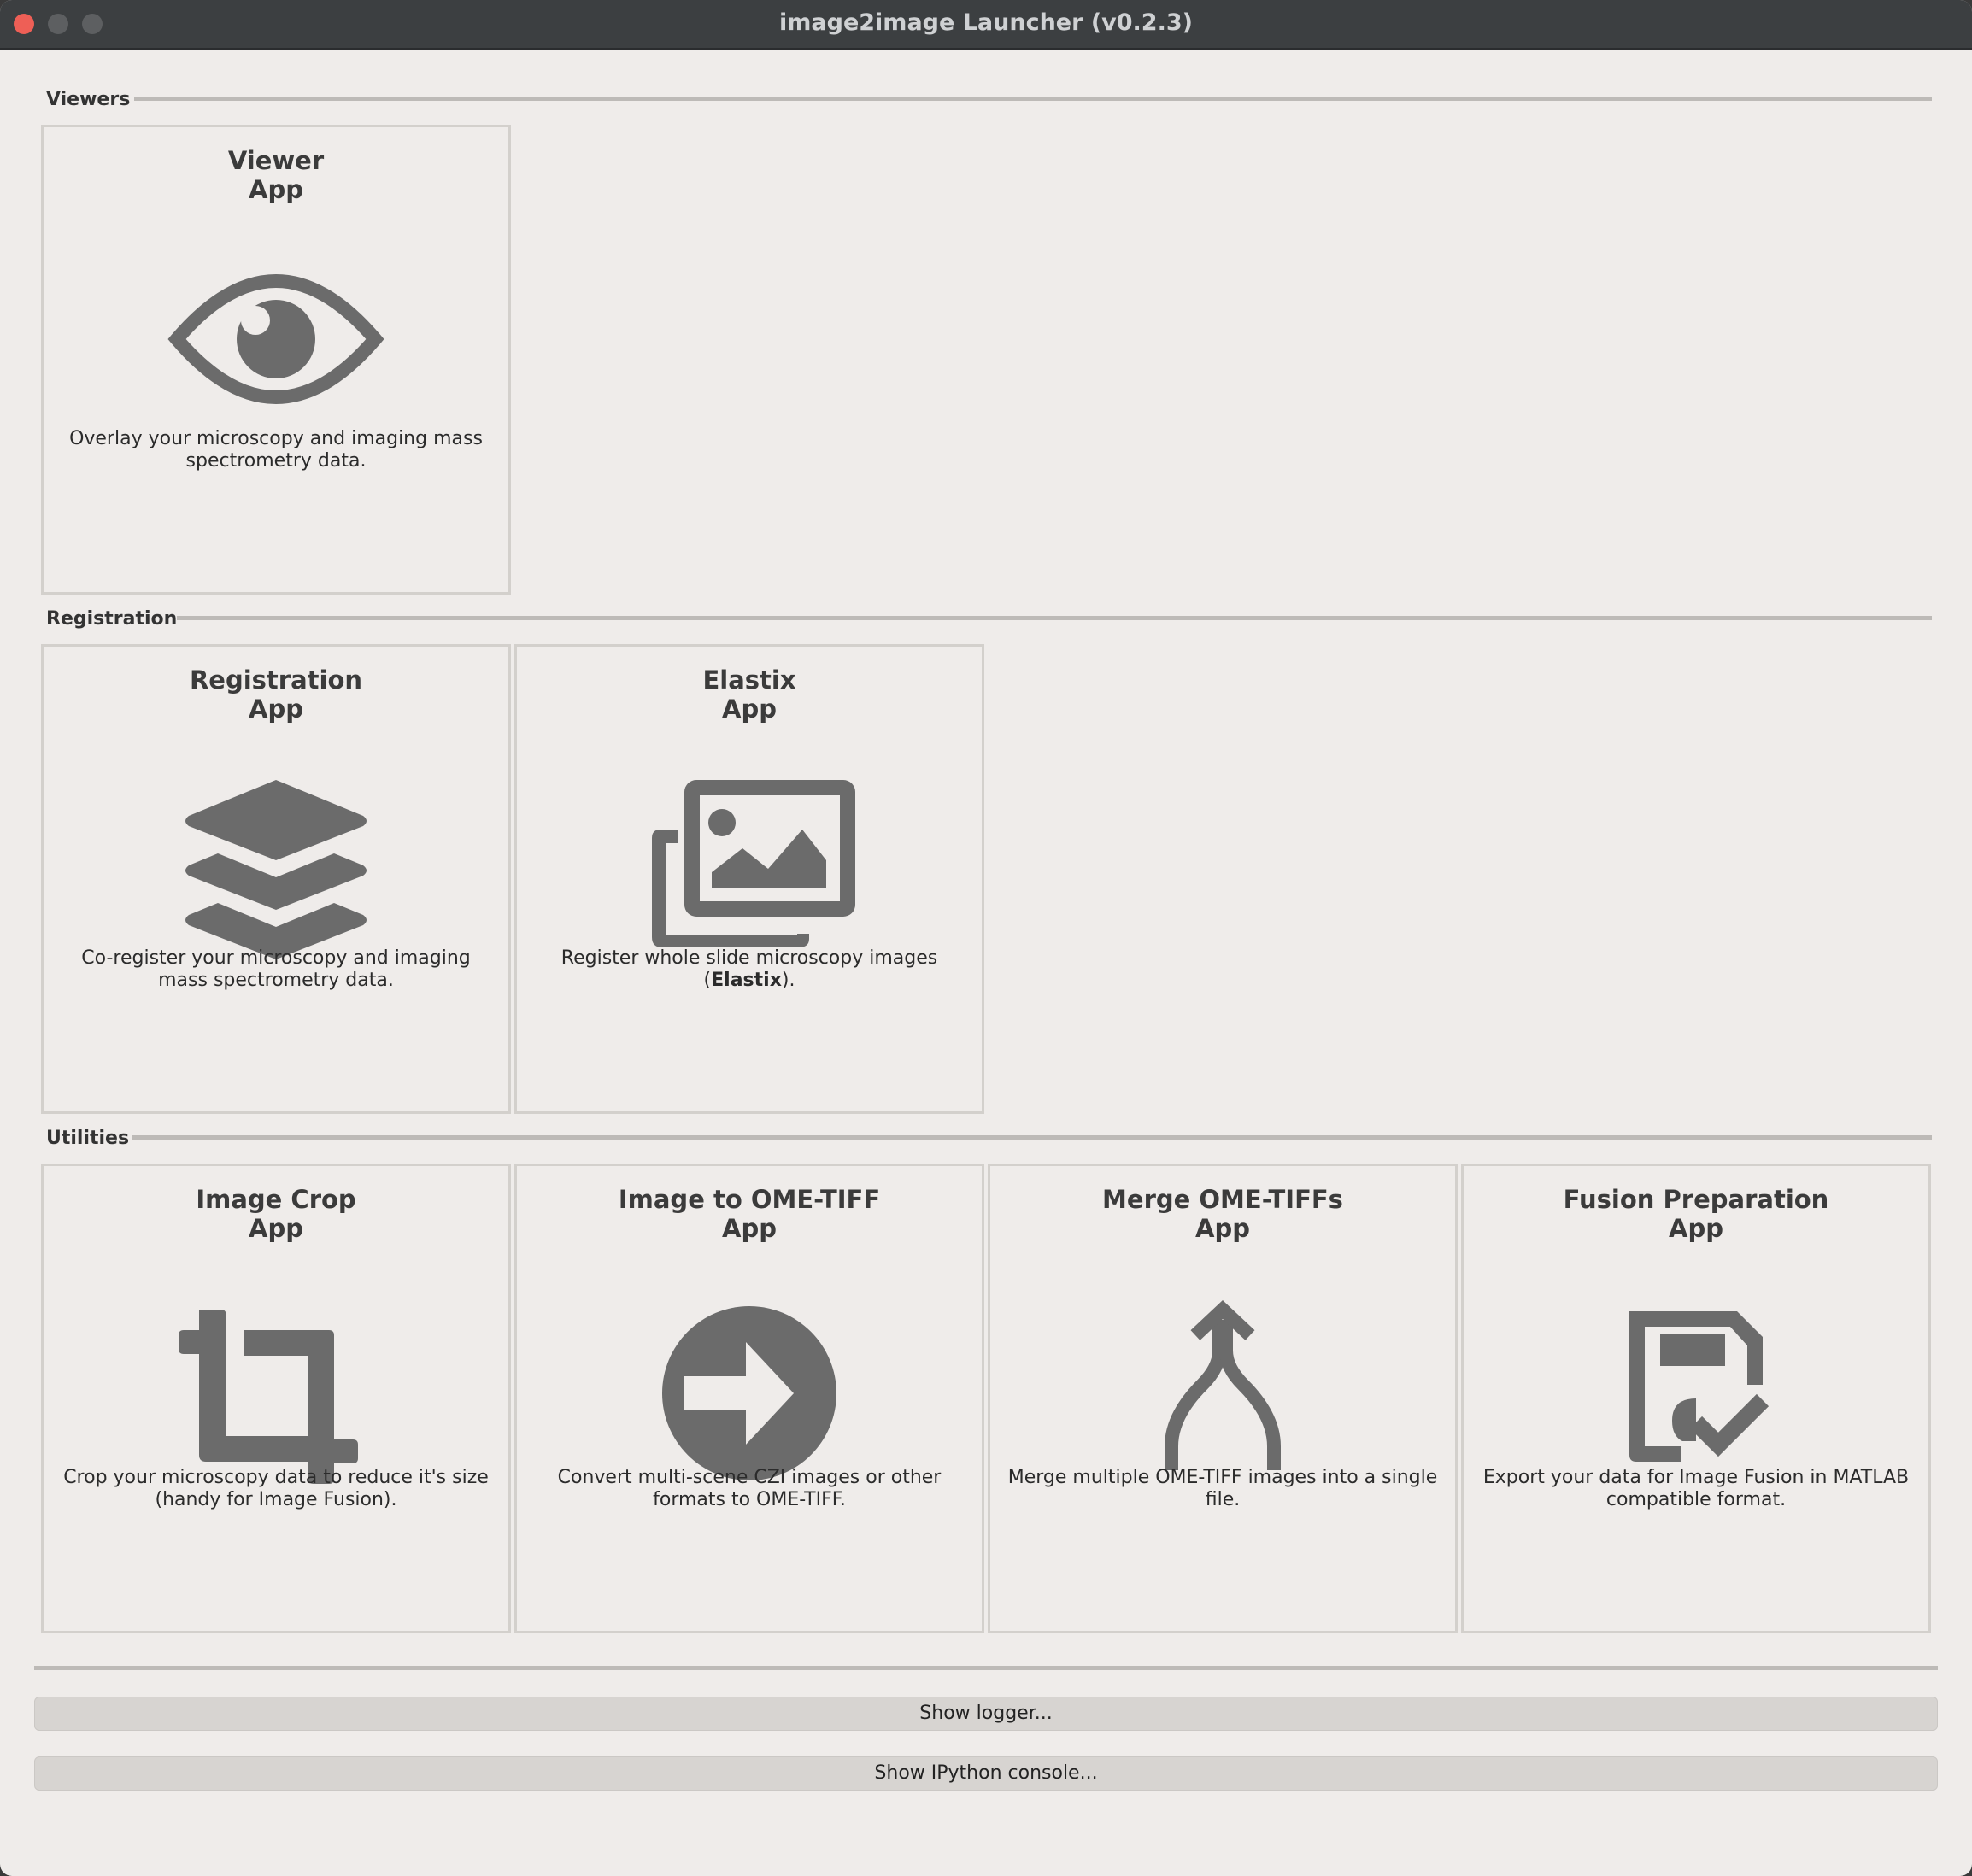  What do you see at coordinates (747, 980) in the screenshot?
I see `desc-emphasis: Elastix` at bounding box center [747, 980].